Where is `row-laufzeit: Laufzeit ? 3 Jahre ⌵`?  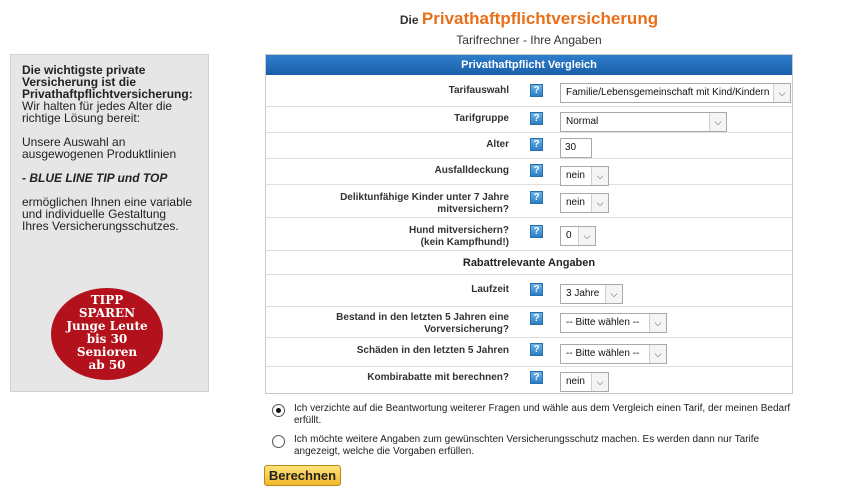 row-laufzeit: Laufzeit ? 3 Jahre ⌵ is located at coordinates (529, 291).